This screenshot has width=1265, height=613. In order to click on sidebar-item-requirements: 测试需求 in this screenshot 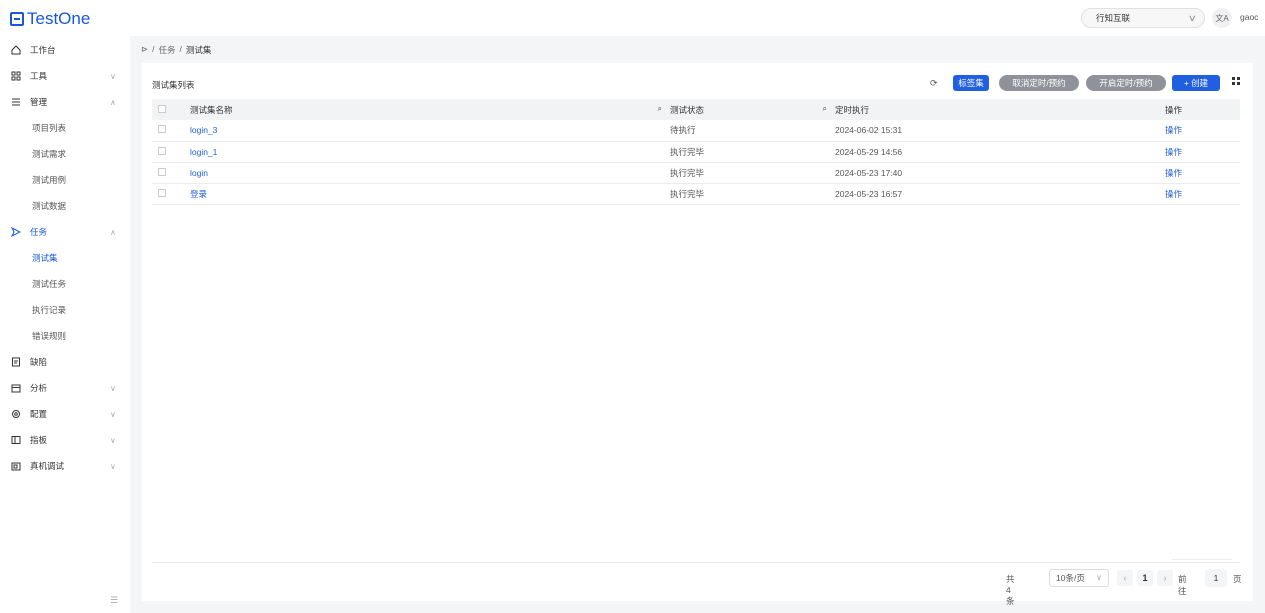, I will do `click(65, 154)`.